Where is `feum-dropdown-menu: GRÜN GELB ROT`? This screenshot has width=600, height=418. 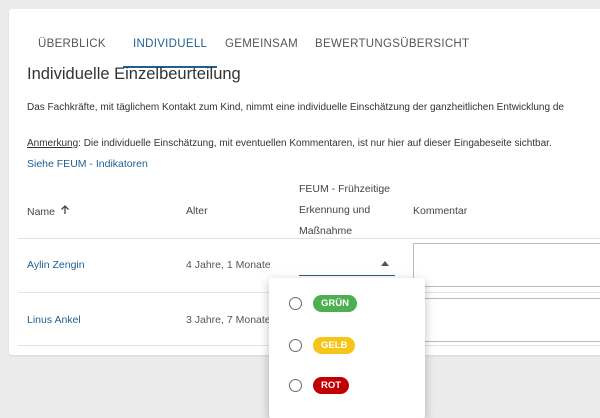 feum-dropdown-menu: GRÜN GELB ROT is located at coordinates (347, 348).